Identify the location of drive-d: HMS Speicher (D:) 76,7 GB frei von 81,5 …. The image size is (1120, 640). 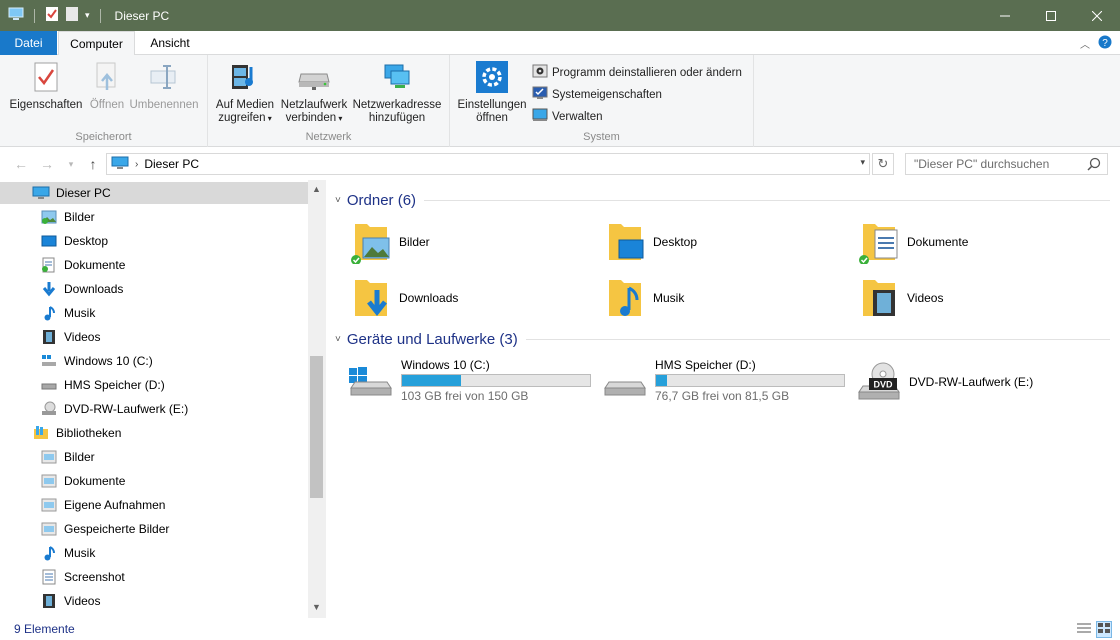
(723, 380).